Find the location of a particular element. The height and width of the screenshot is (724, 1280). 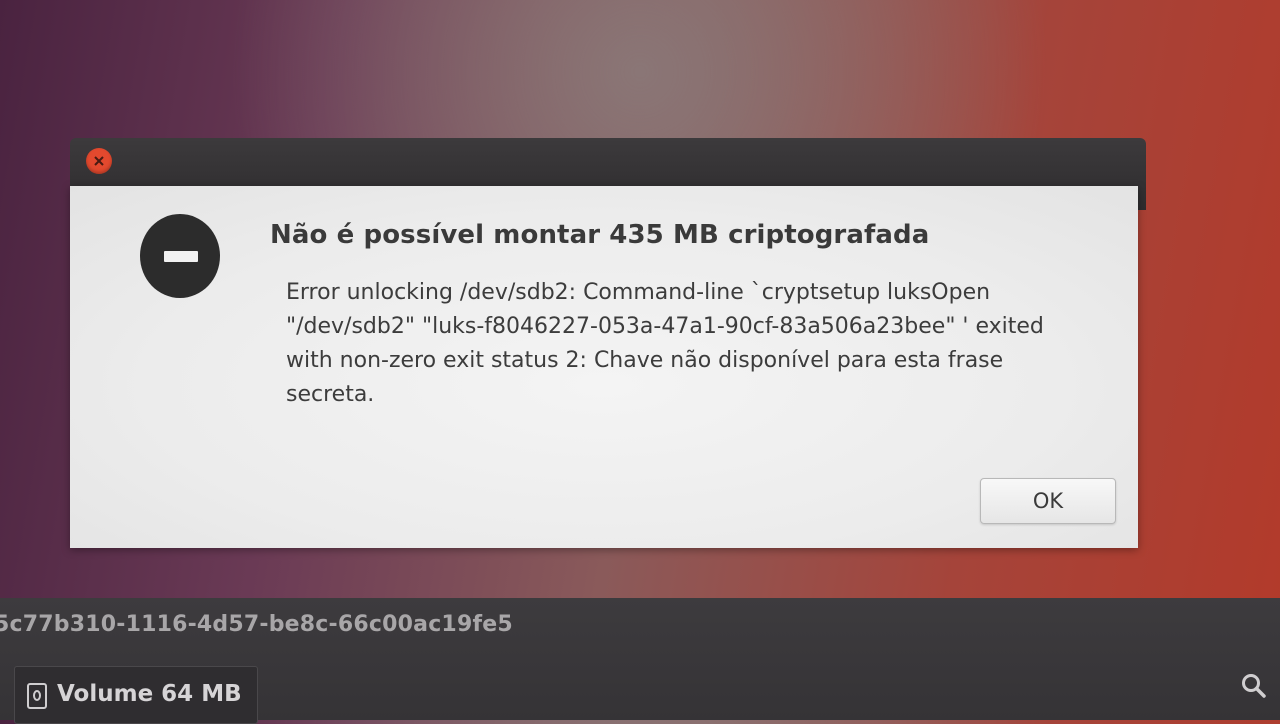

close-icon is located at coordinates (99, 161).